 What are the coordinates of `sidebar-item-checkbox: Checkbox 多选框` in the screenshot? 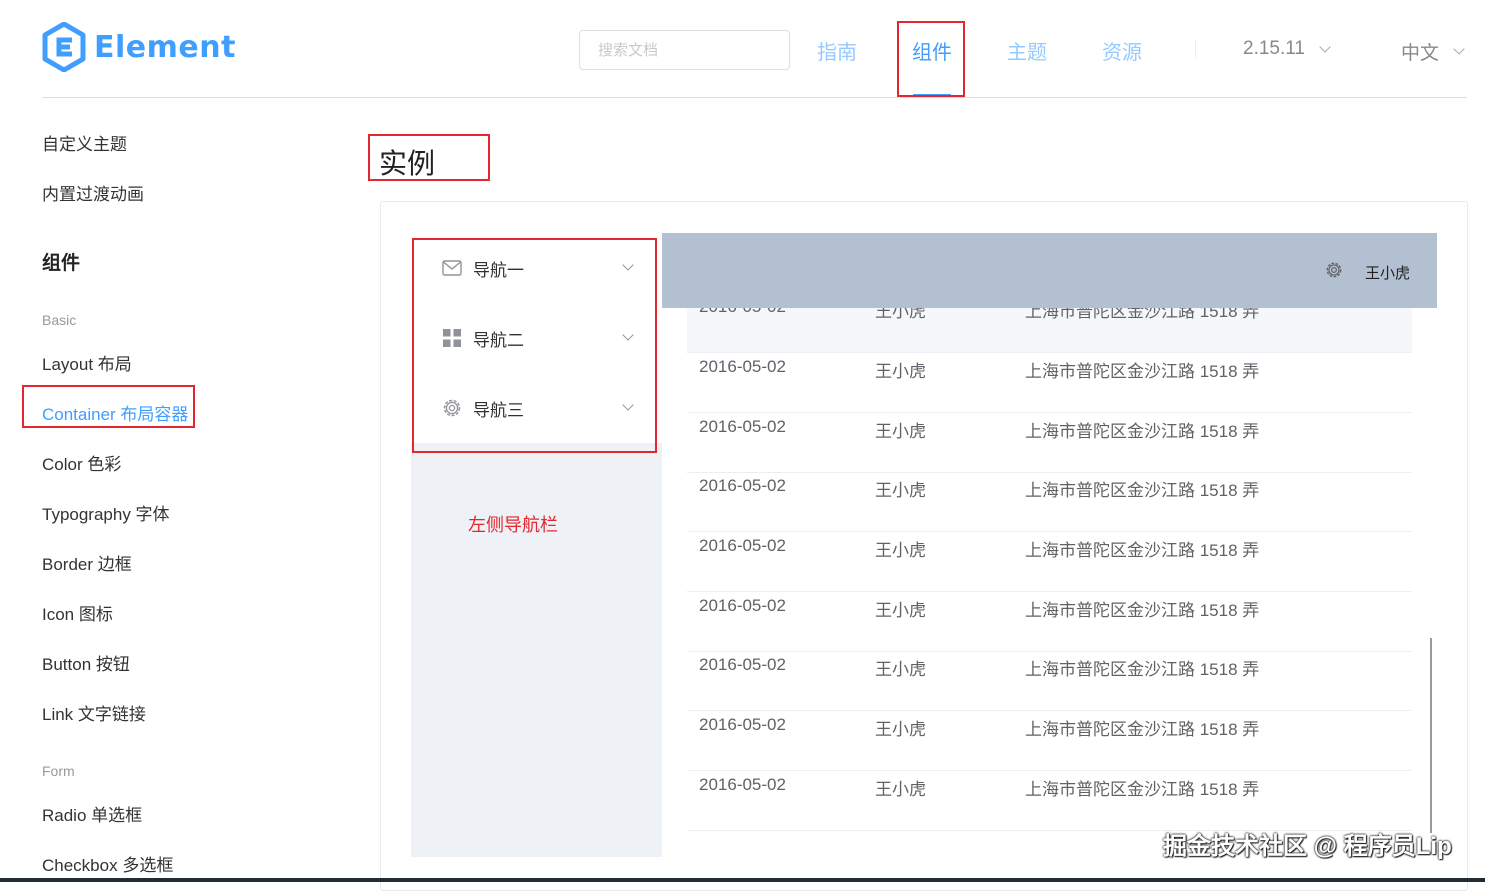 It's located at (107, 863).